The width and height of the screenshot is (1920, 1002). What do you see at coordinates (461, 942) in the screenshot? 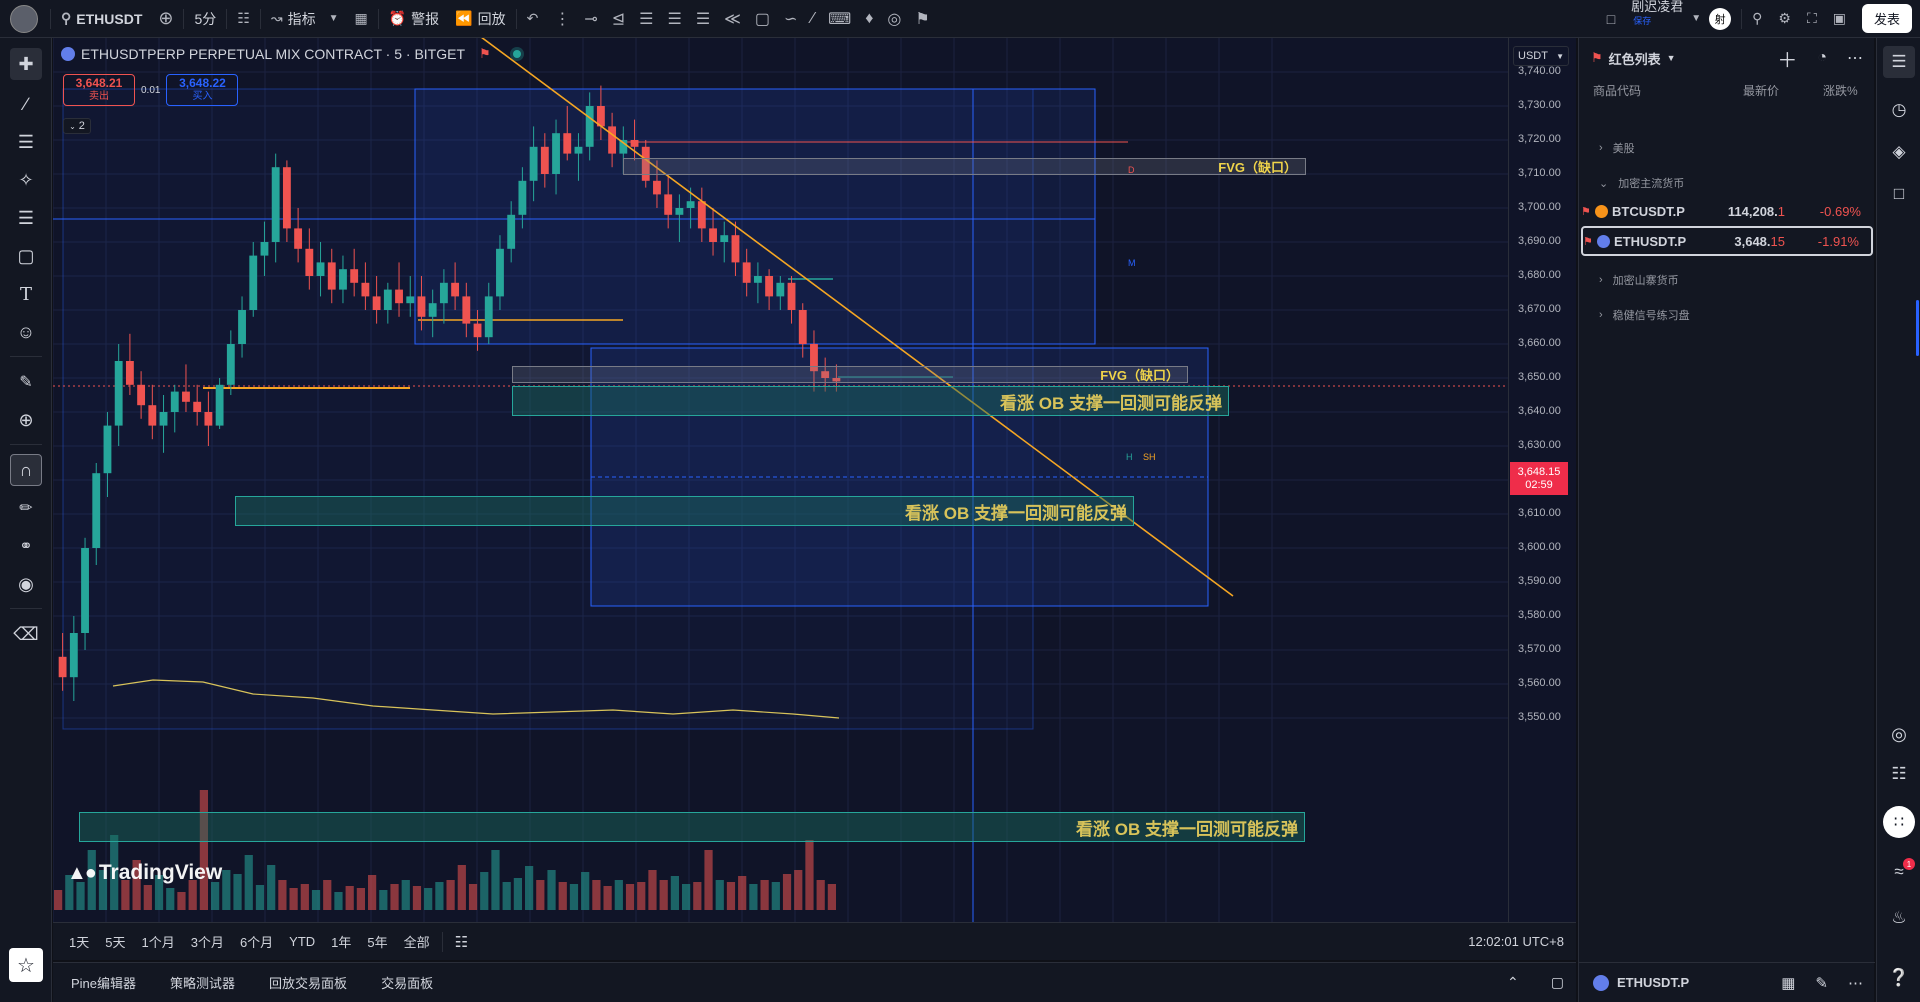
I see `goto-date-button: ☷` at bounding box center [461, 942].